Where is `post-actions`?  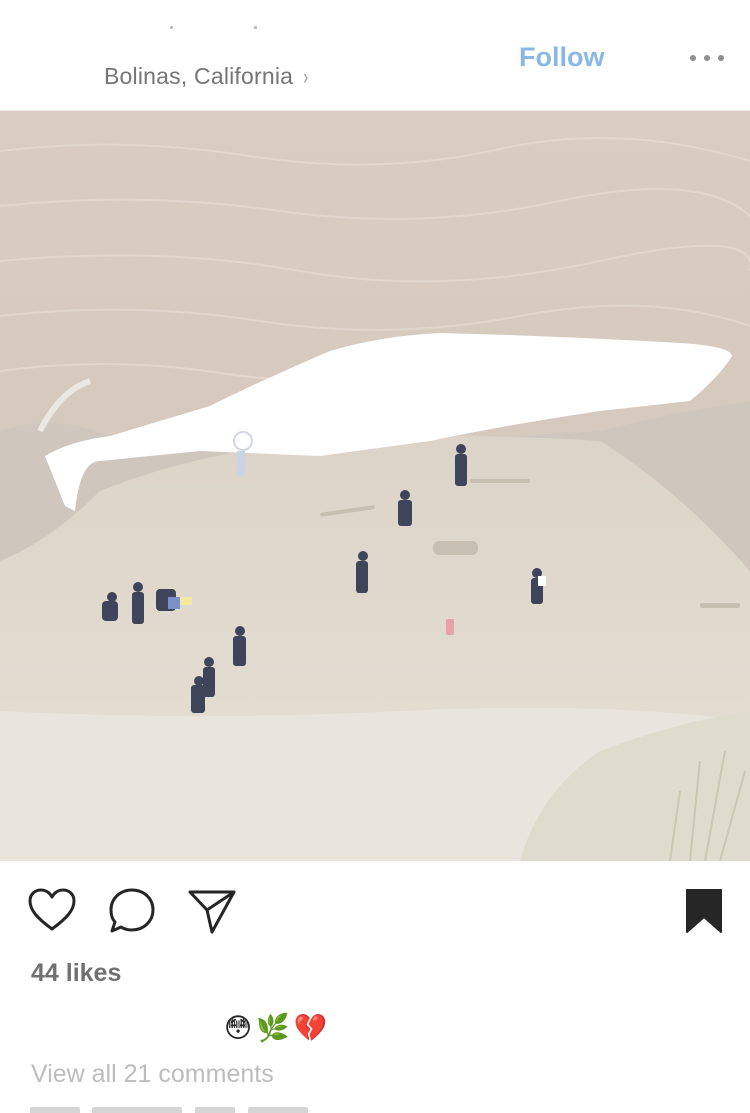
post-actions is located at coordinates (375, 911).